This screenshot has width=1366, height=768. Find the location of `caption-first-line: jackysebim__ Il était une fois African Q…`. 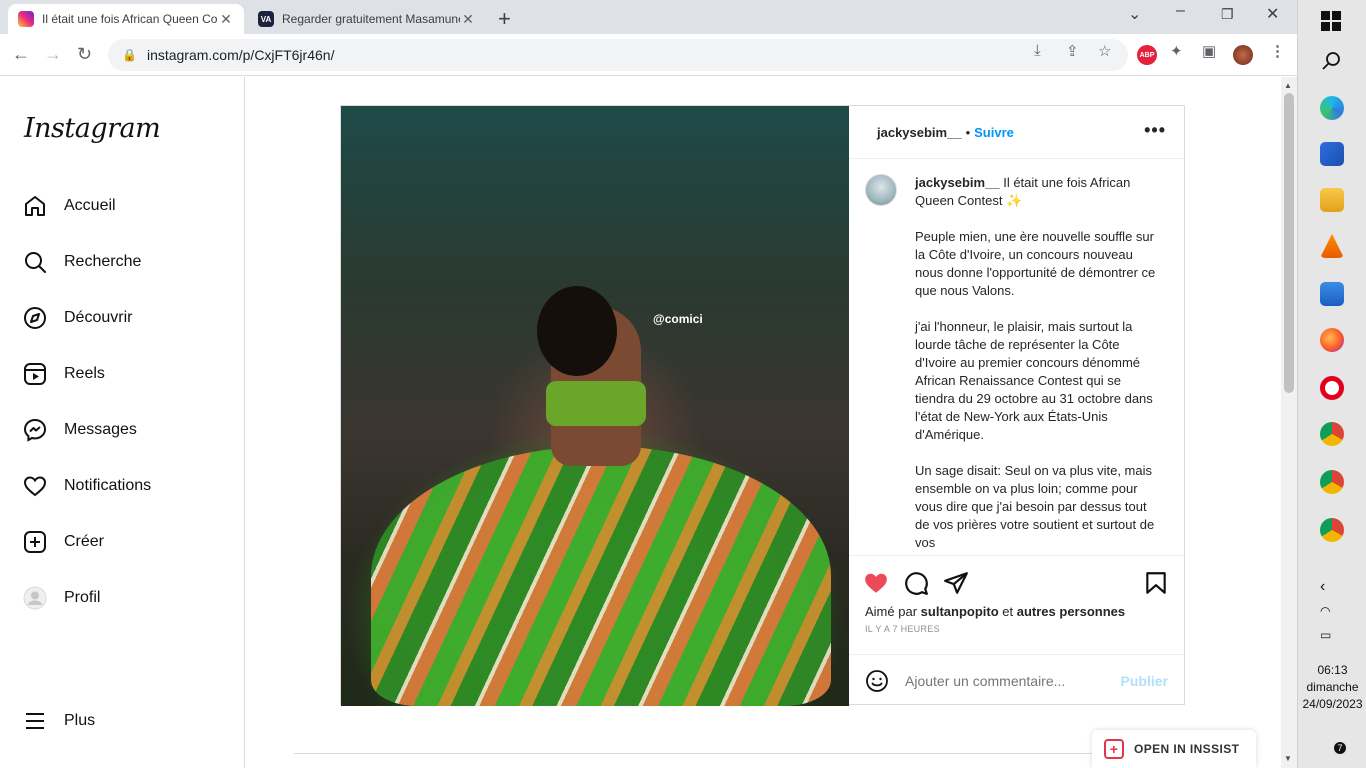

caption-first-line: jackysebim__ Il était une fois African Q… is located at coordinates (1037, 192).